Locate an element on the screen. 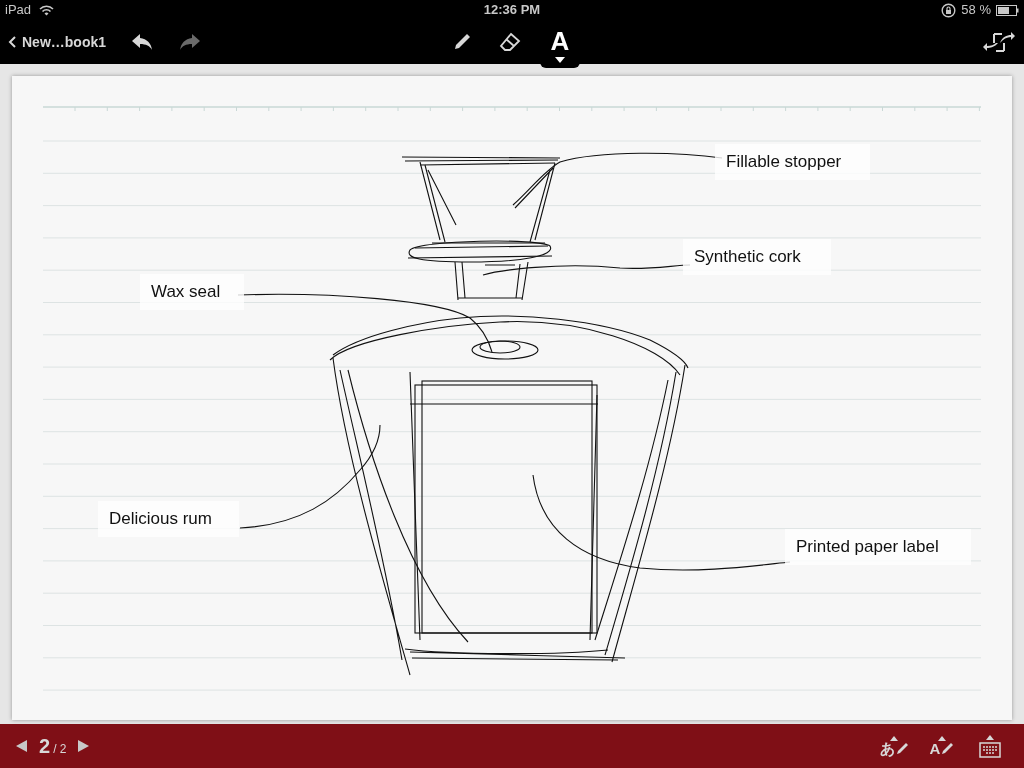 The width and height of the screenshot is (1024, 768). annotation-text: Printed paper label is located at coordinates (878, 547).